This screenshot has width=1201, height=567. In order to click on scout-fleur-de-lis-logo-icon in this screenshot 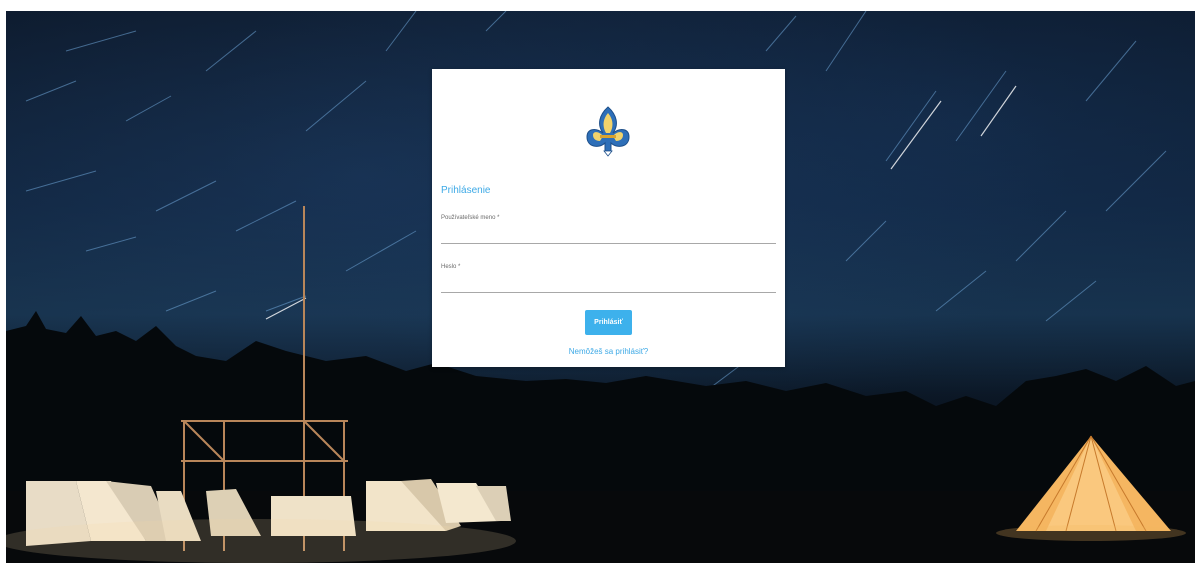, I will do `click(608, 131)`.